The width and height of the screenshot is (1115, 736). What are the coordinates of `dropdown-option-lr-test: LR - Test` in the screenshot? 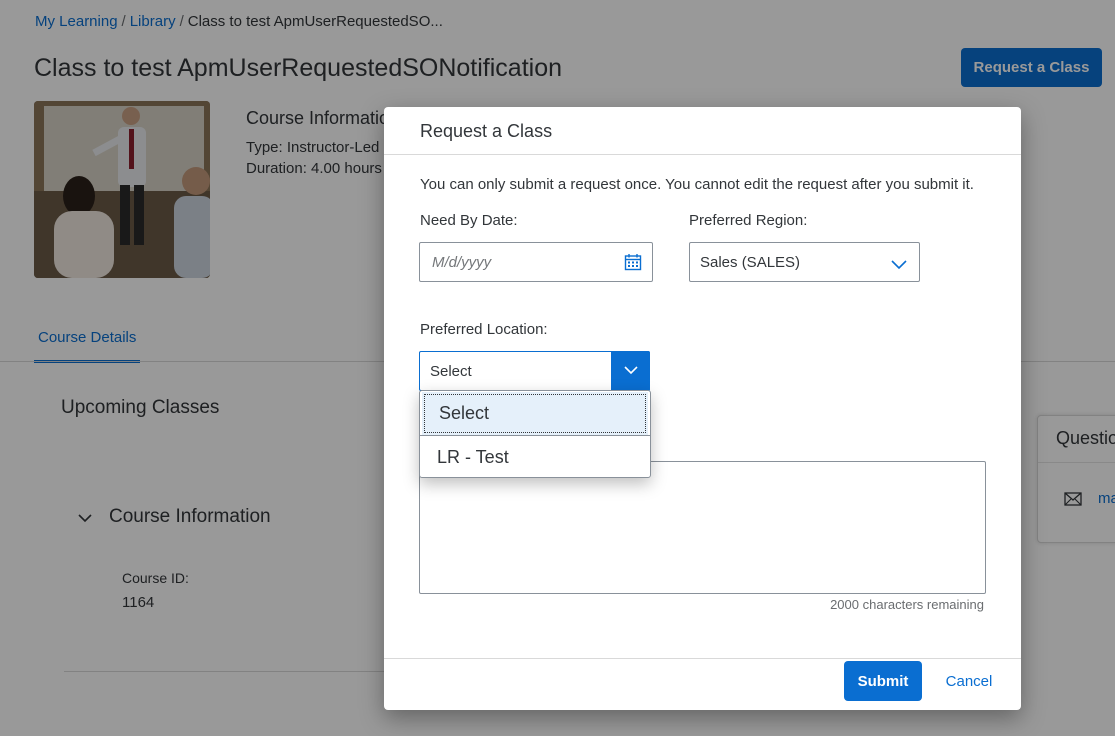 It's located at (535, 456).